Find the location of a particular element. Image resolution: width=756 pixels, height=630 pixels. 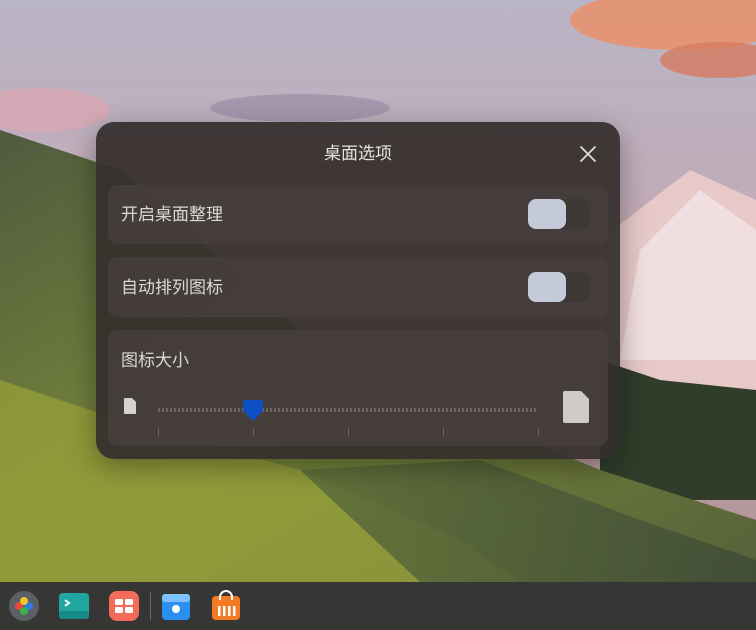

close-icon is located at coordinates (588, 154).